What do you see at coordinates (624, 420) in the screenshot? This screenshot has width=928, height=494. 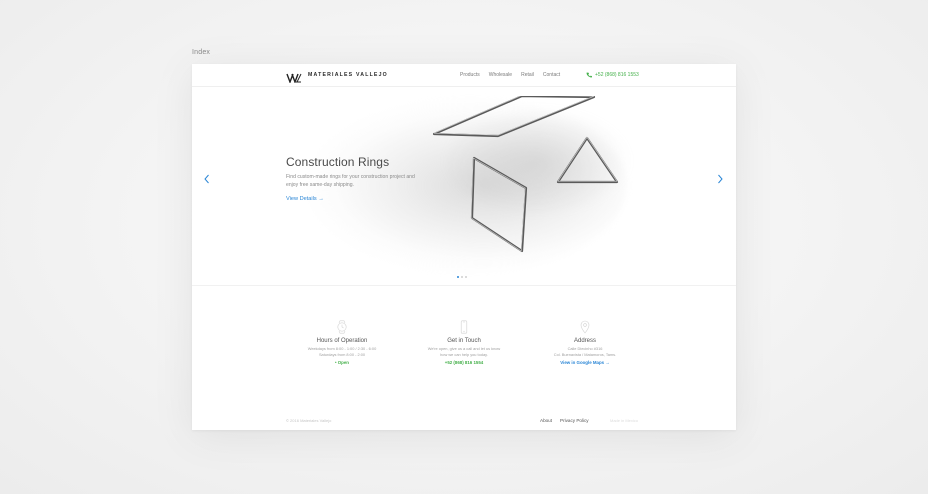 I see `footer-credit: Made in Mexico` at bounding box center [624, 420].